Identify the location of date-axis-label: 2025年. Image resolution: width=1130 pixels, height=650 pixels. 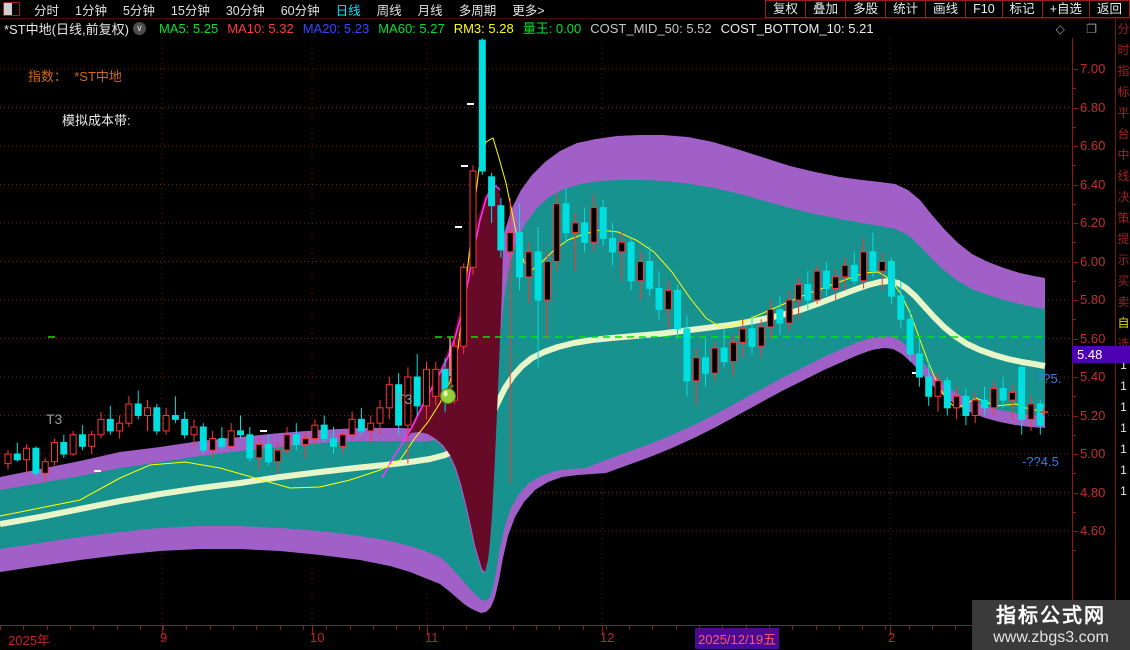
(29, 640).